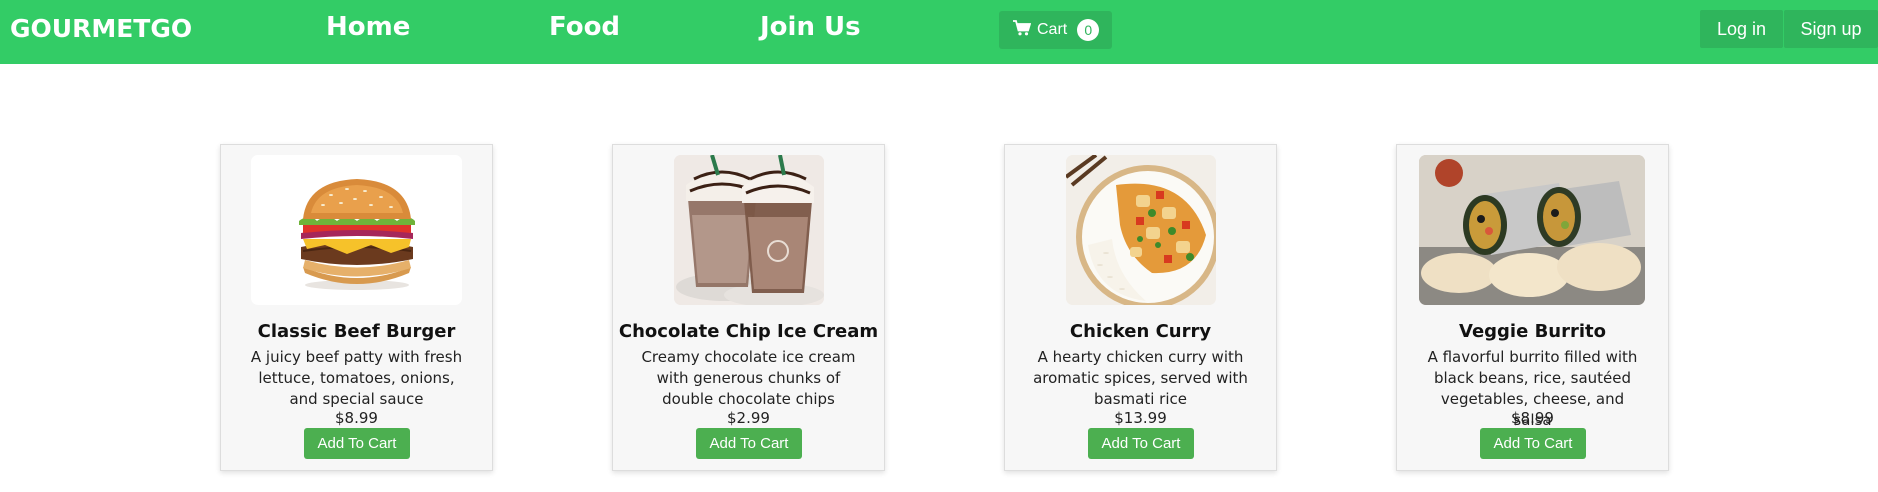  I want to click on burger-image, so click(356, 230).